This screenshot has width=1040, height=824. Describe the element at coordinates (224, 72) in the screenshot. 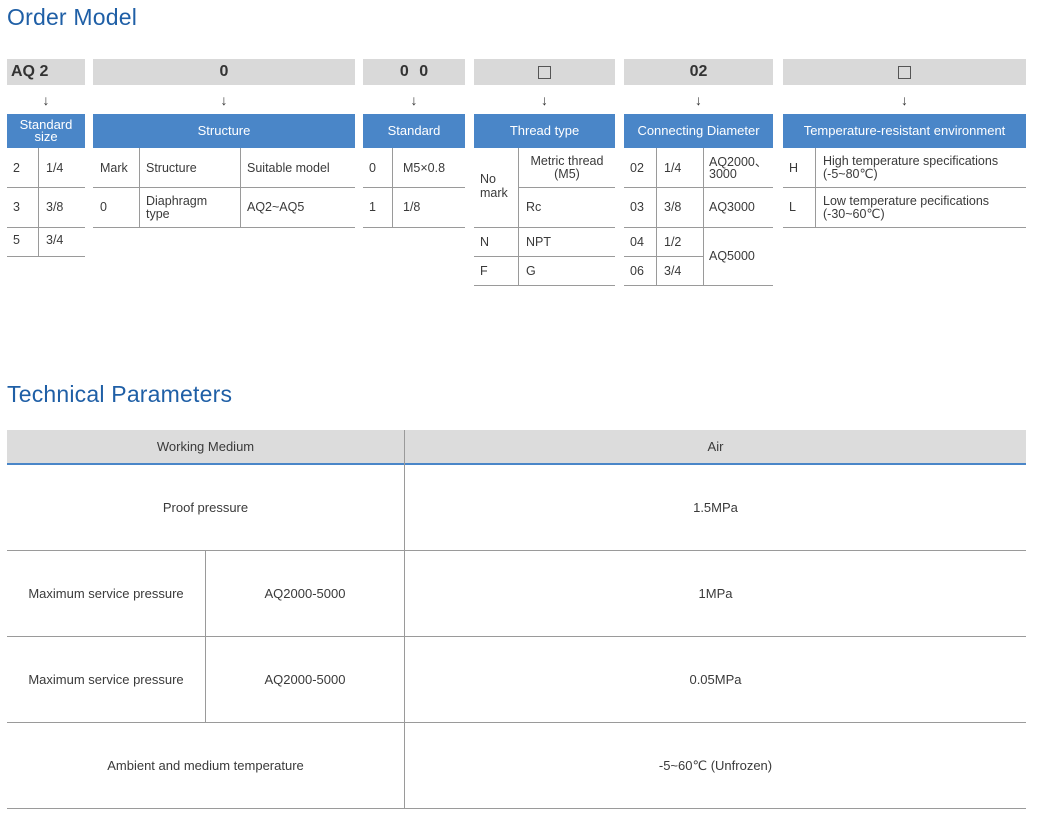

I see `code-structure: 0` at that location.